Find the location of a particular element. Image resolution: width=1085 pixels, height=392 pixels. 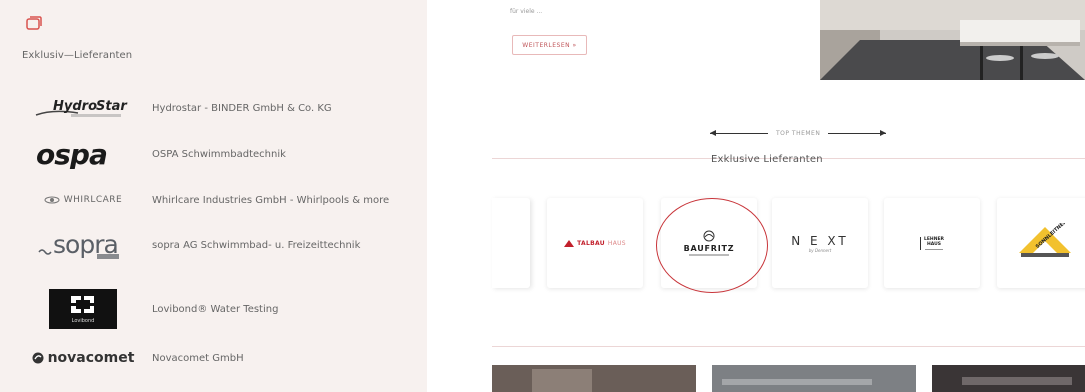

lovibond-logo: Lovibond is located at coordinates (83, 309).